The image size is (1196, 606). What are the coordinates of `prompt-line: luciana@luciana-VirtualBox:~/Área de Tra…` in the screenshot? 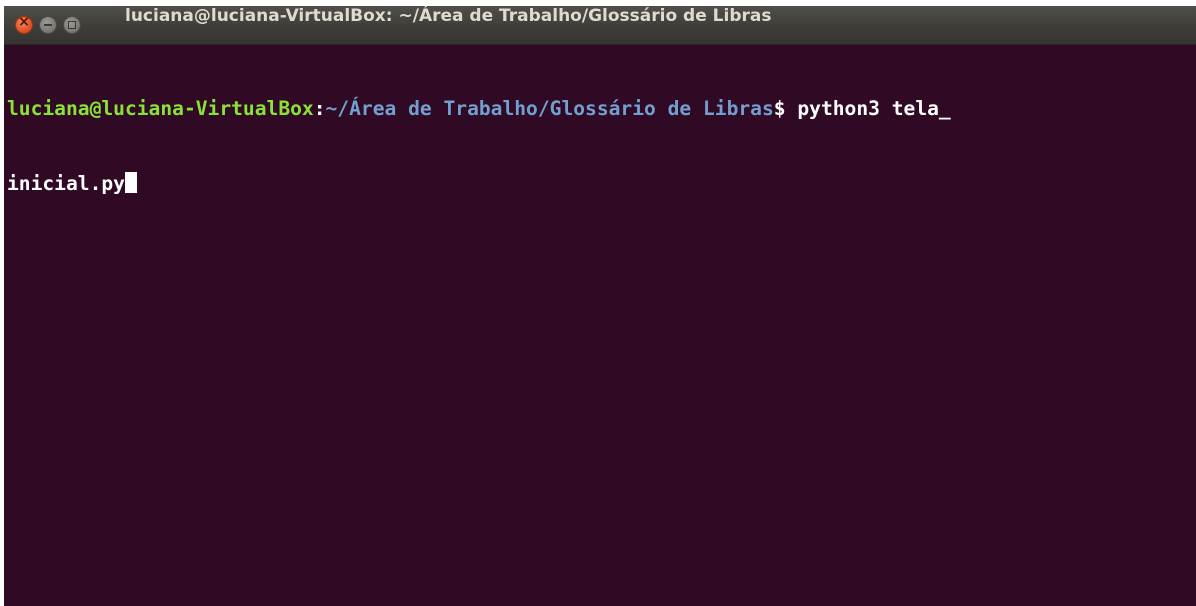 It's located at (600, 108).